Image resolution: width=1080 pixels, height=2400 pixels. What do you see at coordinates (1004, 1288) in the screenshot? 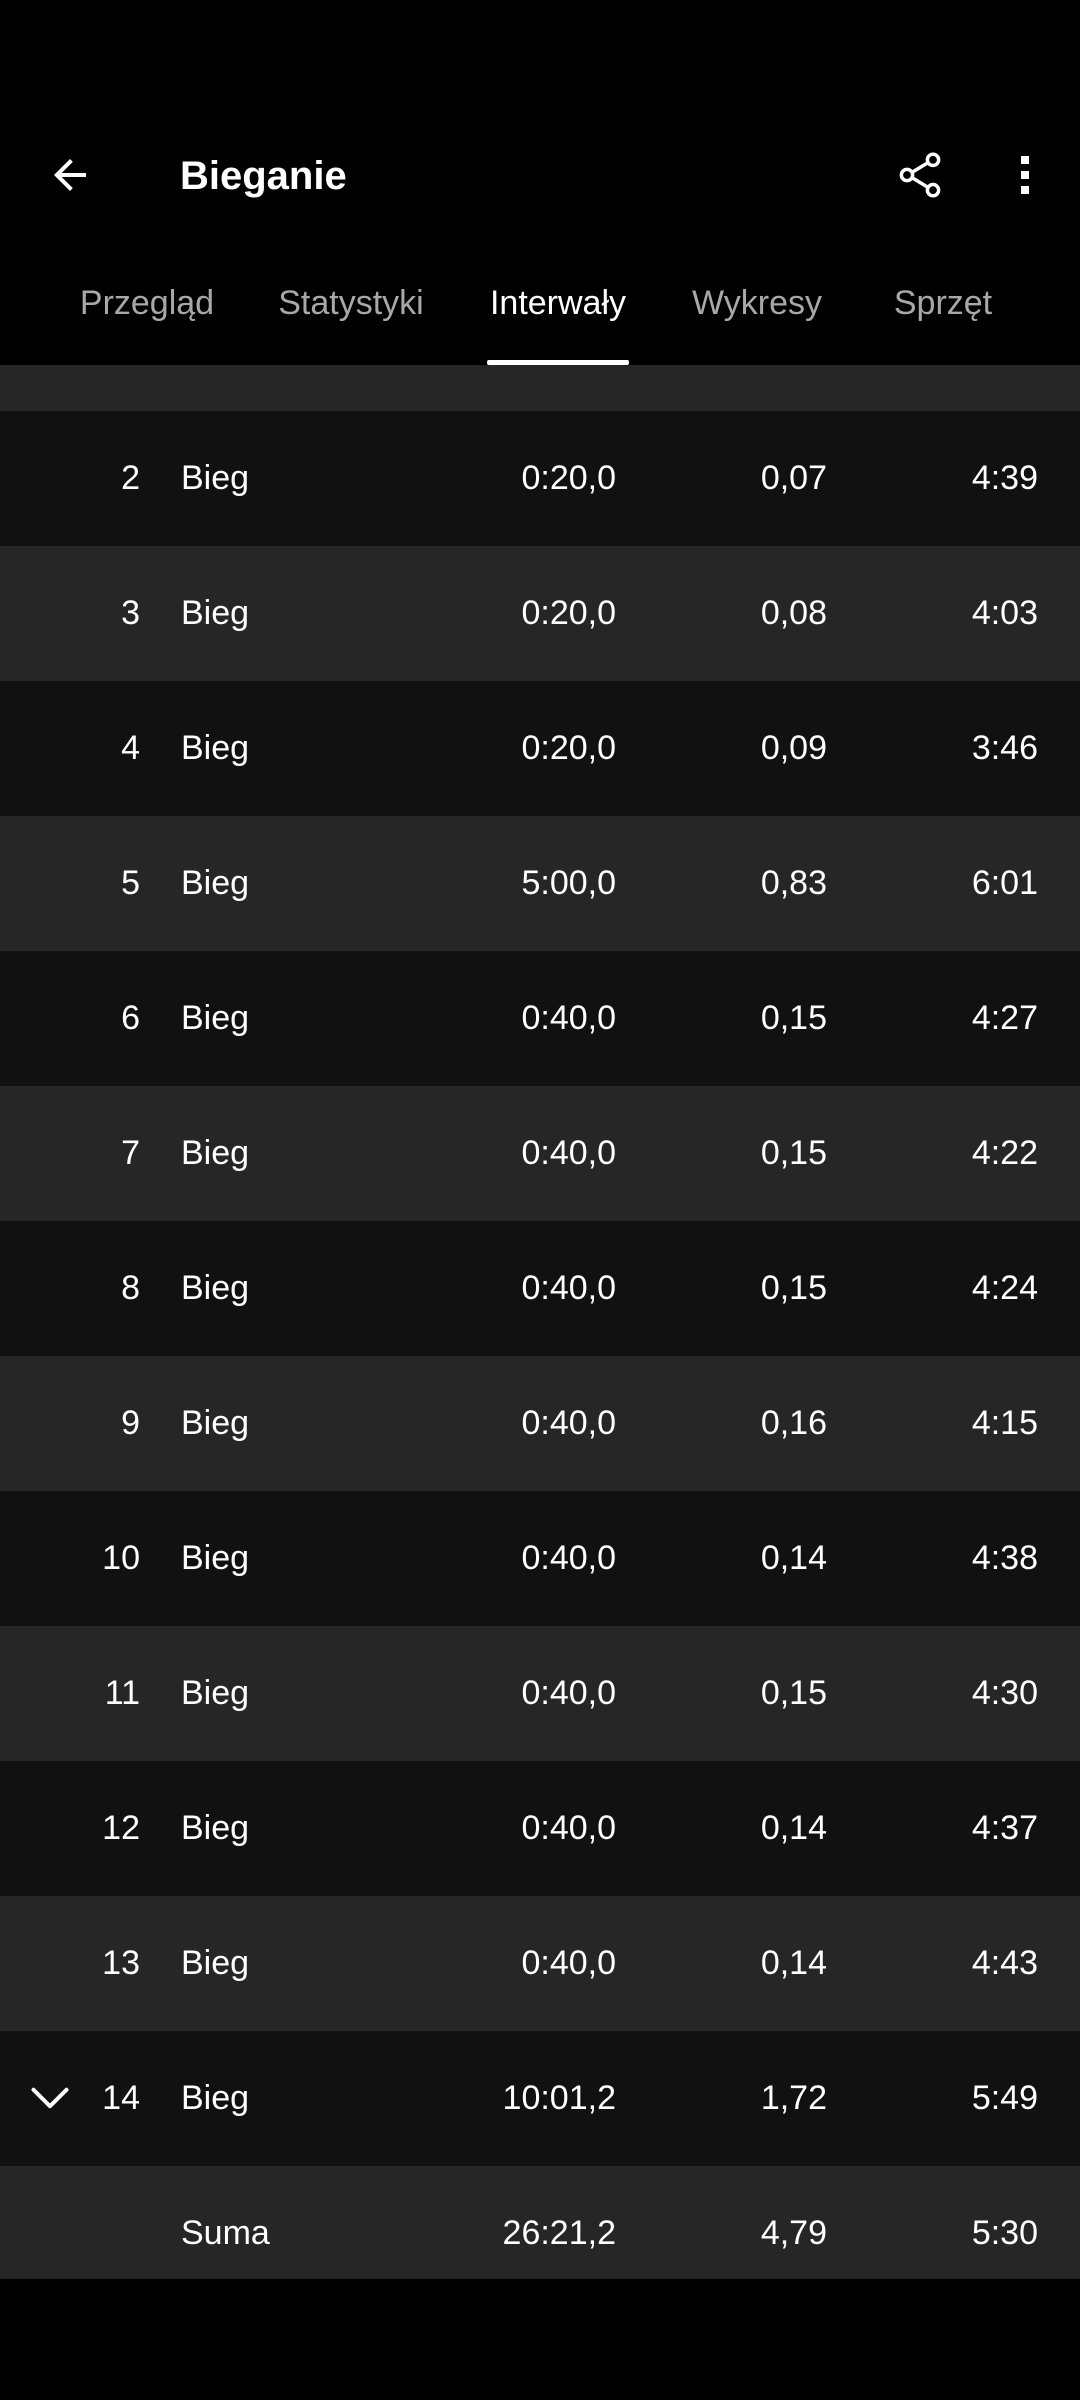
I see `interval-pace: 4:24` at bounding box center [1004, 1288].